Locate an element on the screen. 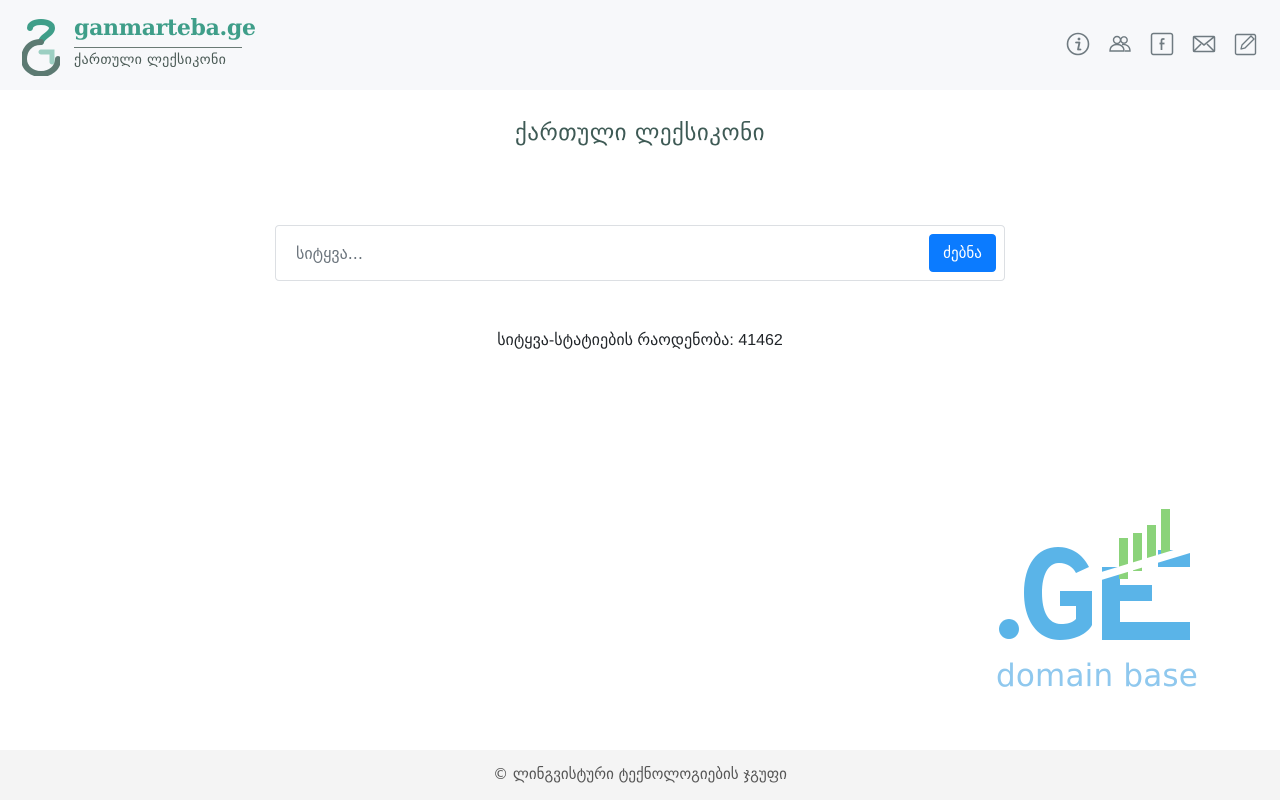  ge-caption: domain base is located at coordinates (1097, 676).